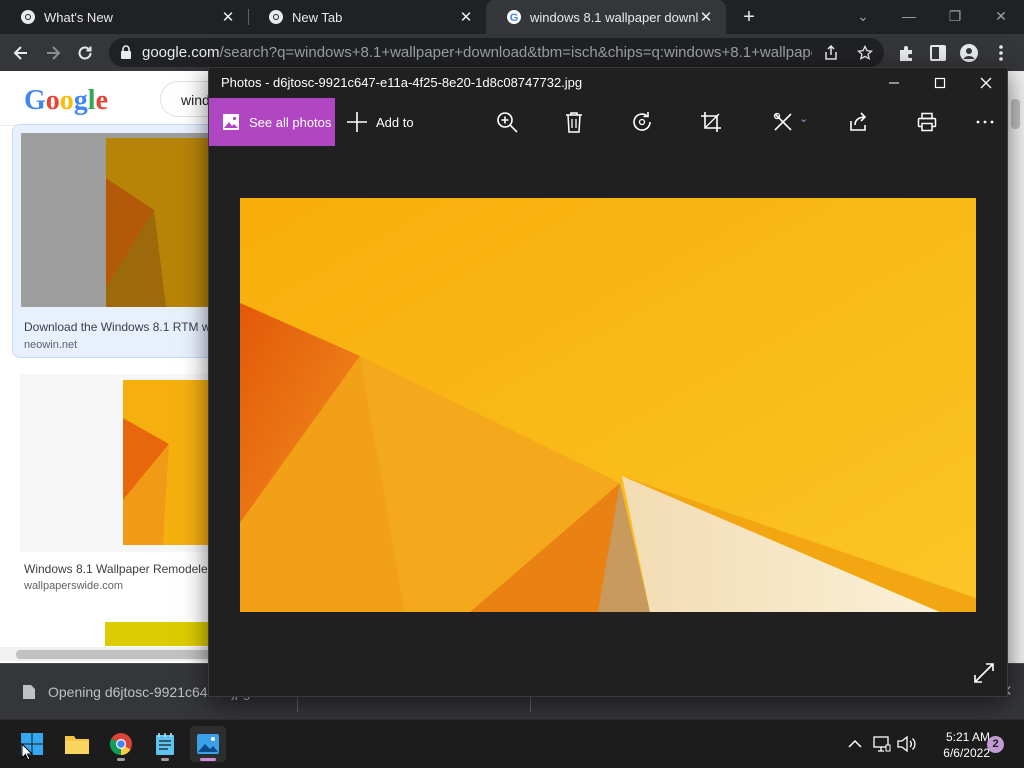 Image resolution: width=1024 pixels, height=768 pixels. Describe the element at coordinates (955, 16) in the screenshot. I see `restore-icon: ❐` at that location.